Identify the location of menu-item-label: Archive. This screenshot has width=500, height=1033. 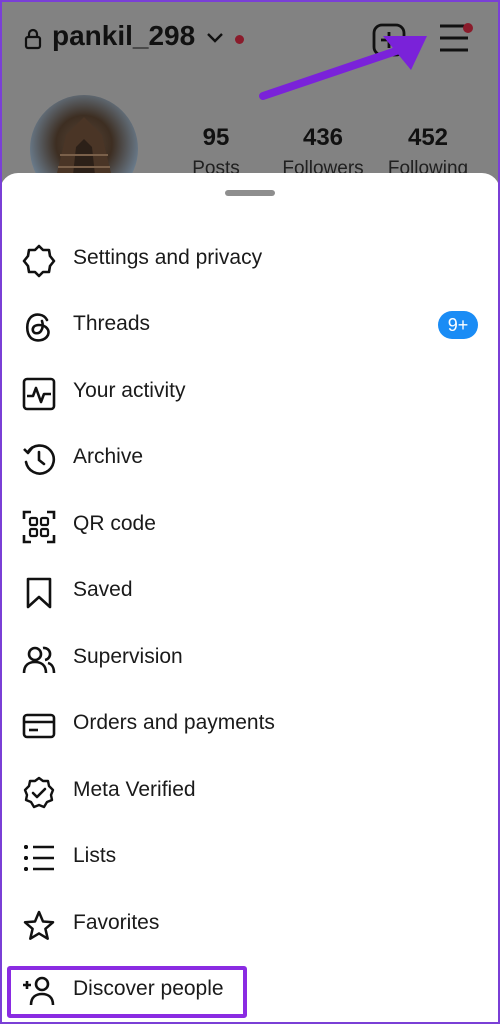
(108, 456).